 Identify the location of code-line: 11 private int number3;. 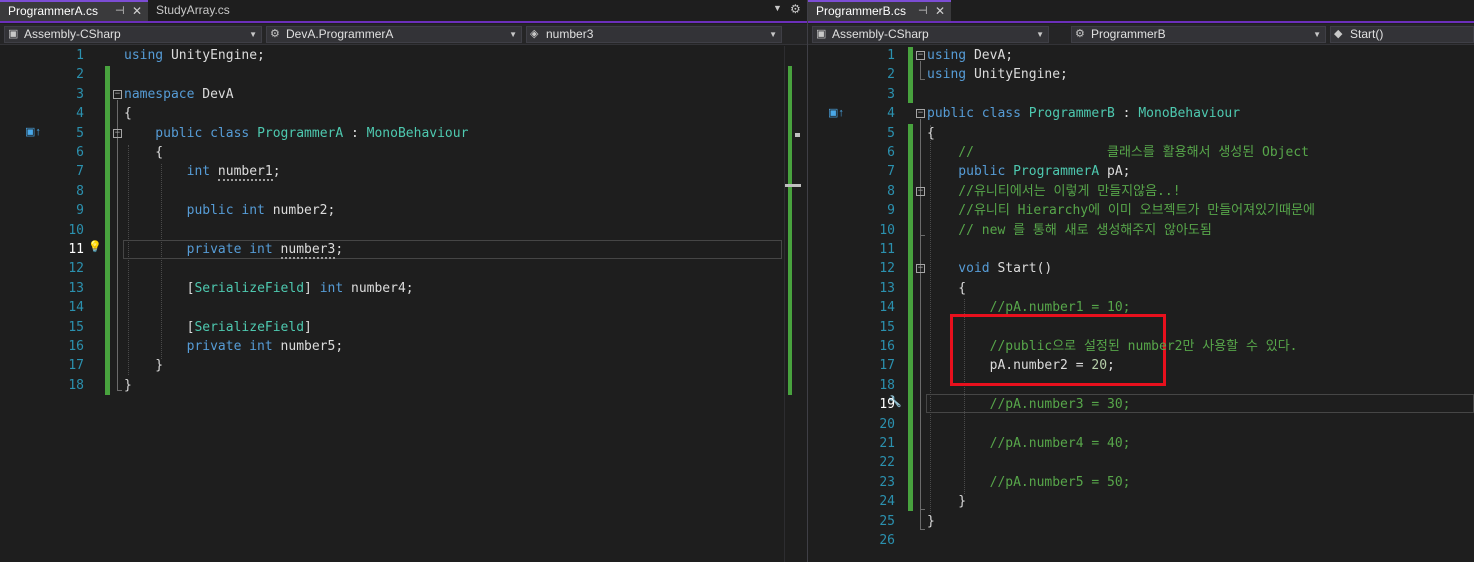
(403, 249).